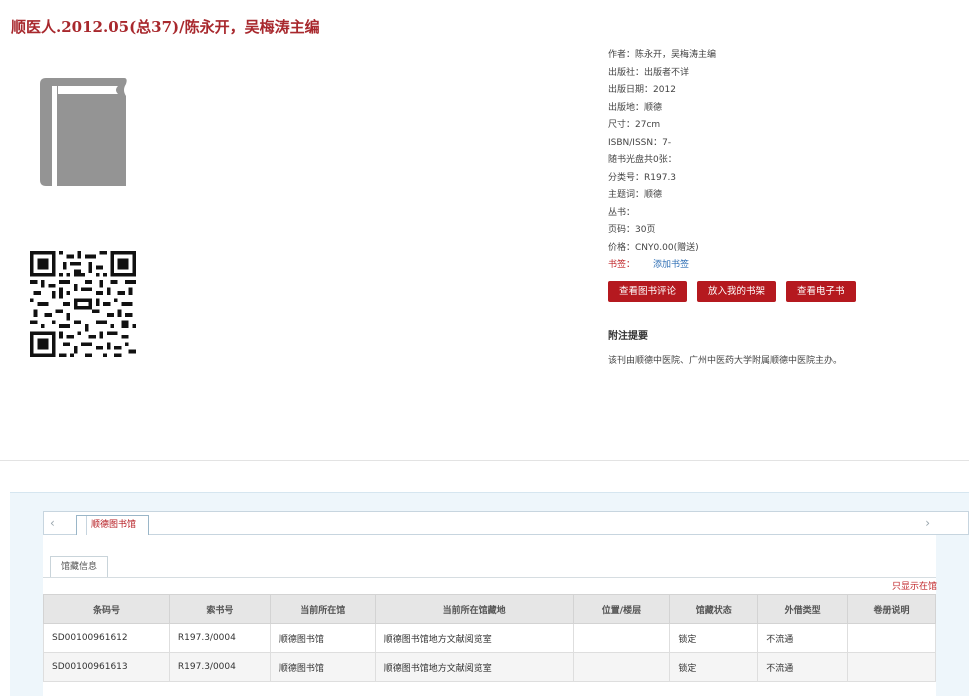  I want to click on meta-class-no: 分类号：R197.3, so click(642, 177).